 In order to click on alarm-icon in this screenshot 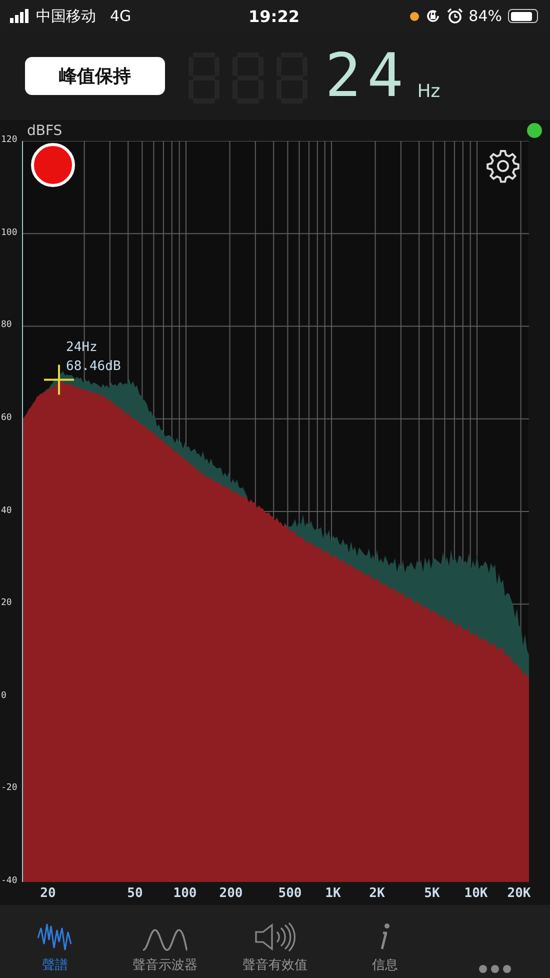, I will do `click(454, 16)`.